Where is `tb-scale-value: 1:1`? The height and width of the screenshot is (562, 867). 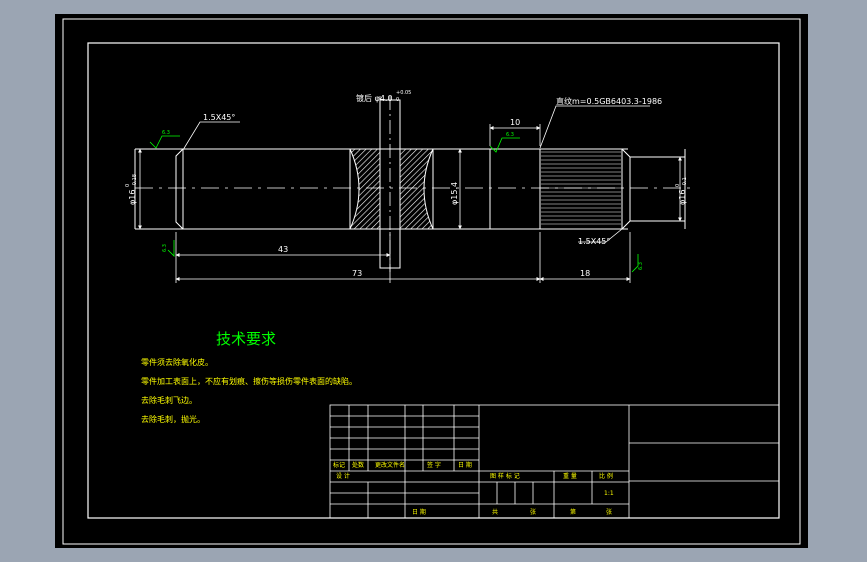 tb-scale-value: 1:1 is located at coordinates (609, 493).